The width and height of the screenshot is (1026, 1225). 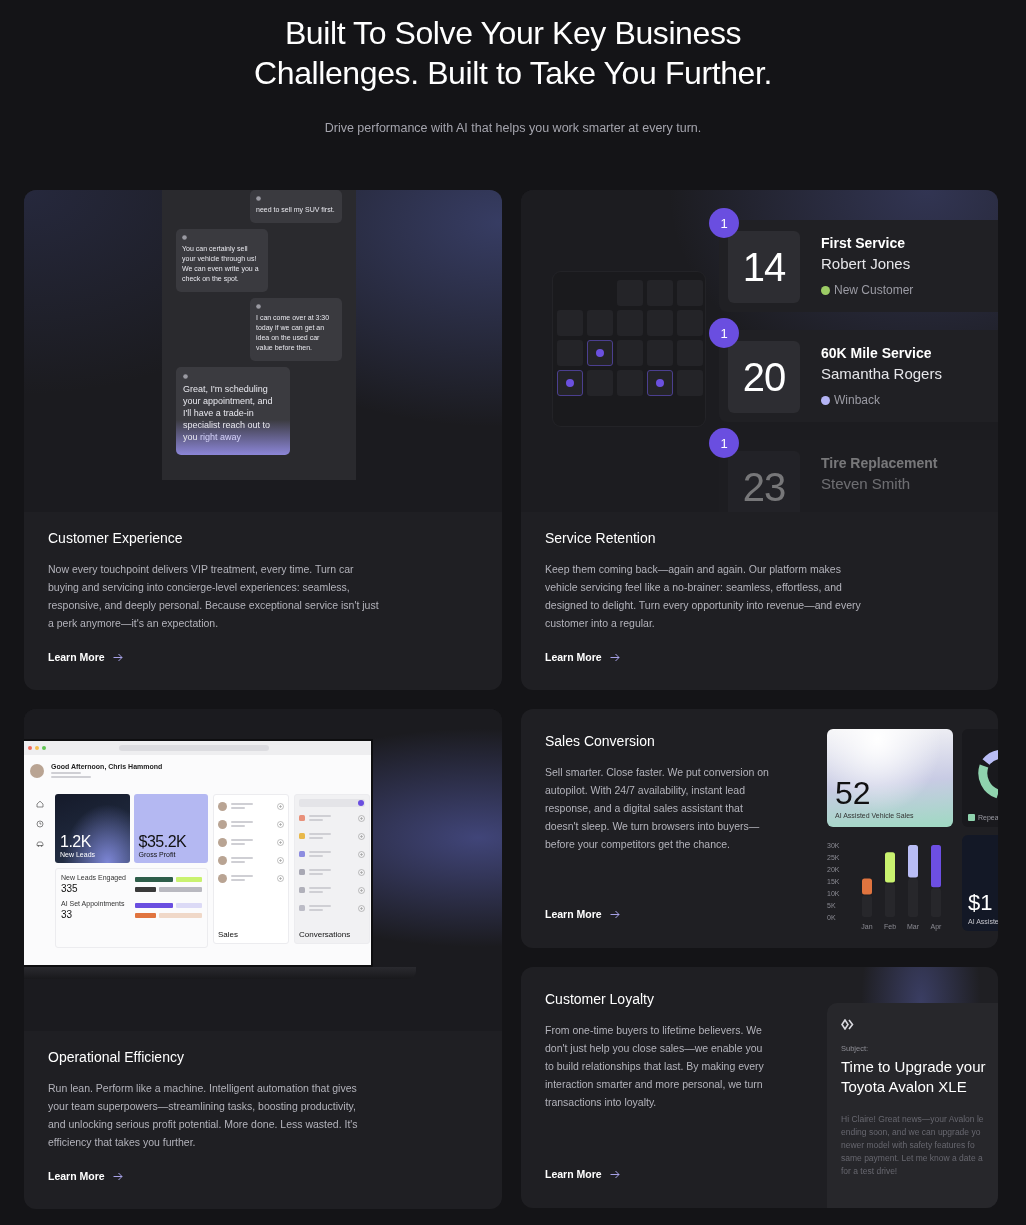 What do you see at coordinates (325, 934) in the screenshot?
I see `panel-title: Conversations` at bounding box center [325, 934].